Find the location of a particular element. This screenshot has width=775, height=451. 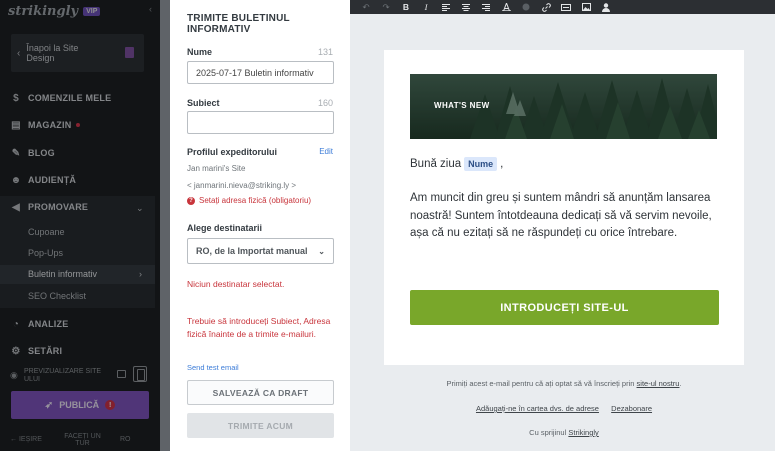

greeting-text: Bună ziua is located at coordinates (436, 164).